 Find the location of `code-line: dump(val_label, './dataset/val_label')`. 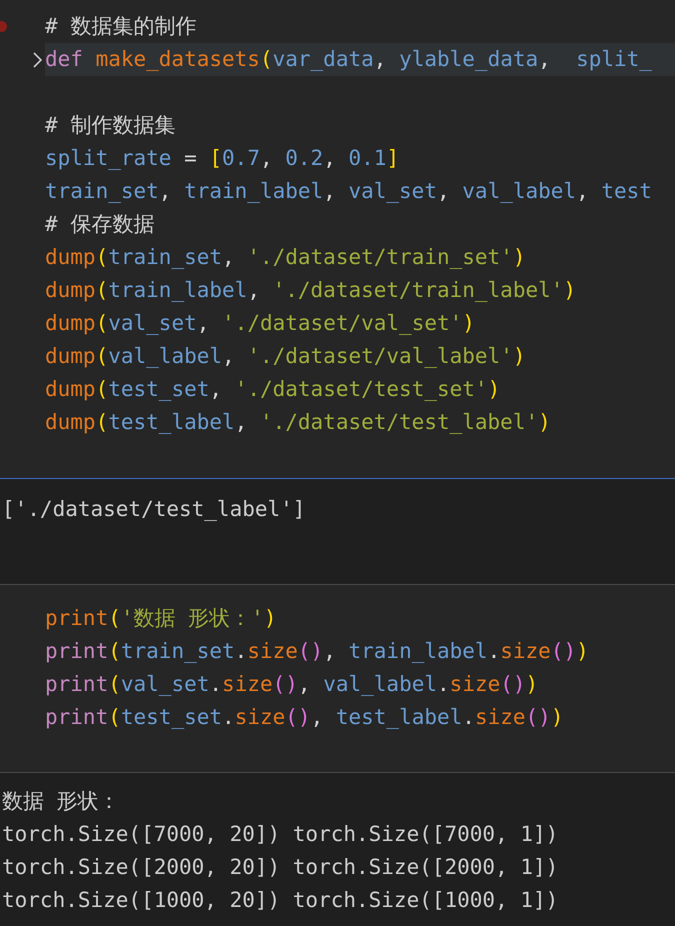

code-line: dump(val_label, './dataset/val_label') is located at coordinates (285, 356).